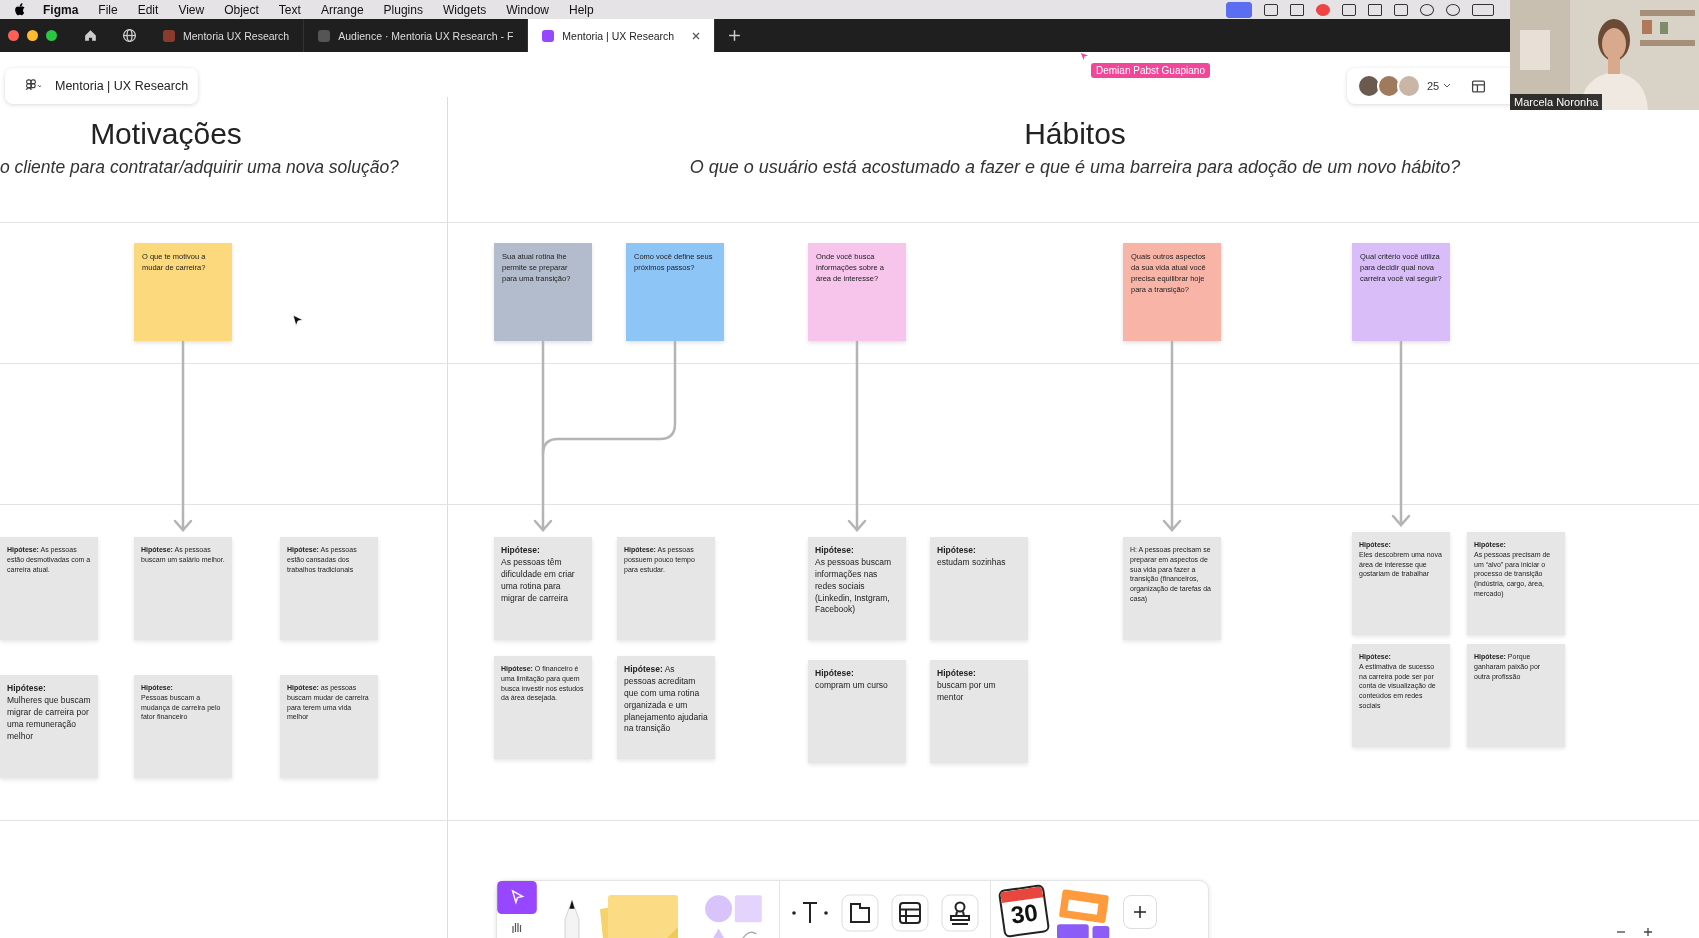  What do you see at coordinates (1556, 102) in the screenshot?
I see `participant-name: Marcela Noronha` at bounding box center [1556, 102].